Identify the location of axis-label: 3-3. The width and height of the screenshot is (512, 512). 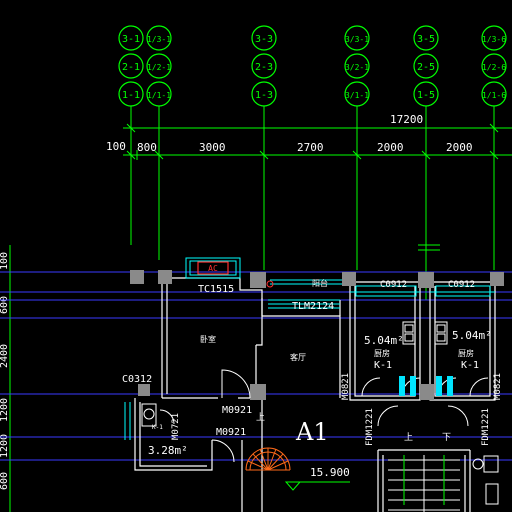
(264, 39).